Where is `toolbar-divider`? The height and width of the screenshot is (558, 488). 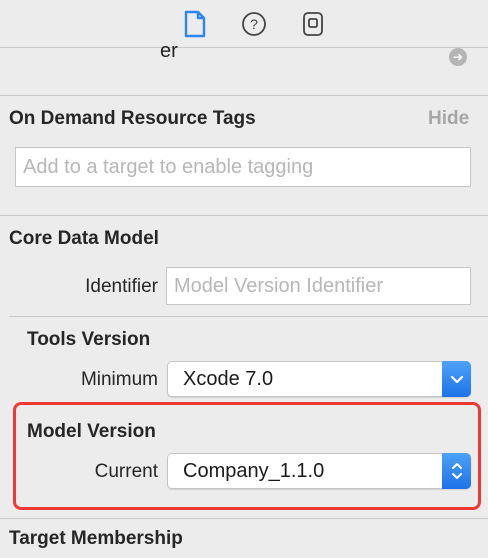
toolbar-divider is located at coordinates (244, 47).